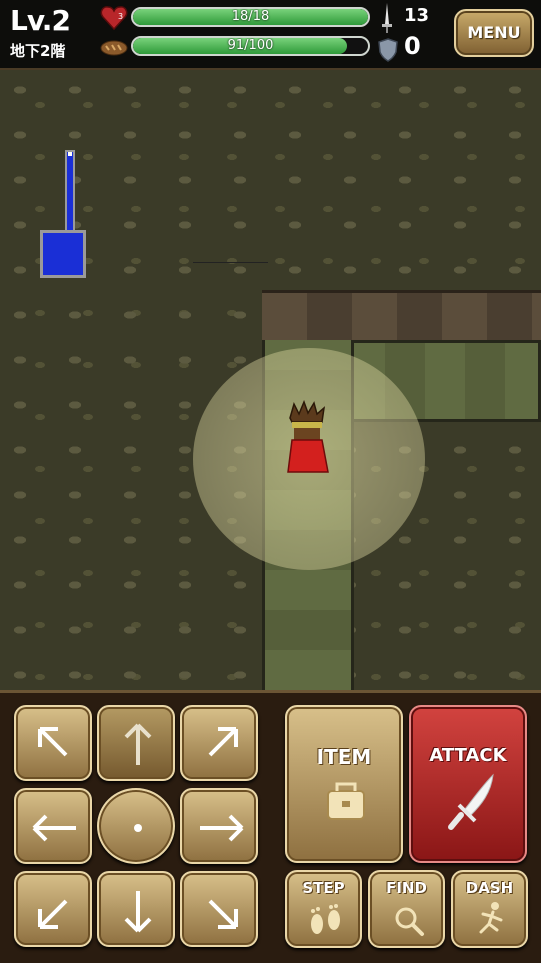 The image size is (541, 963). I want to click on magnifier-icon, so click(409, 921).